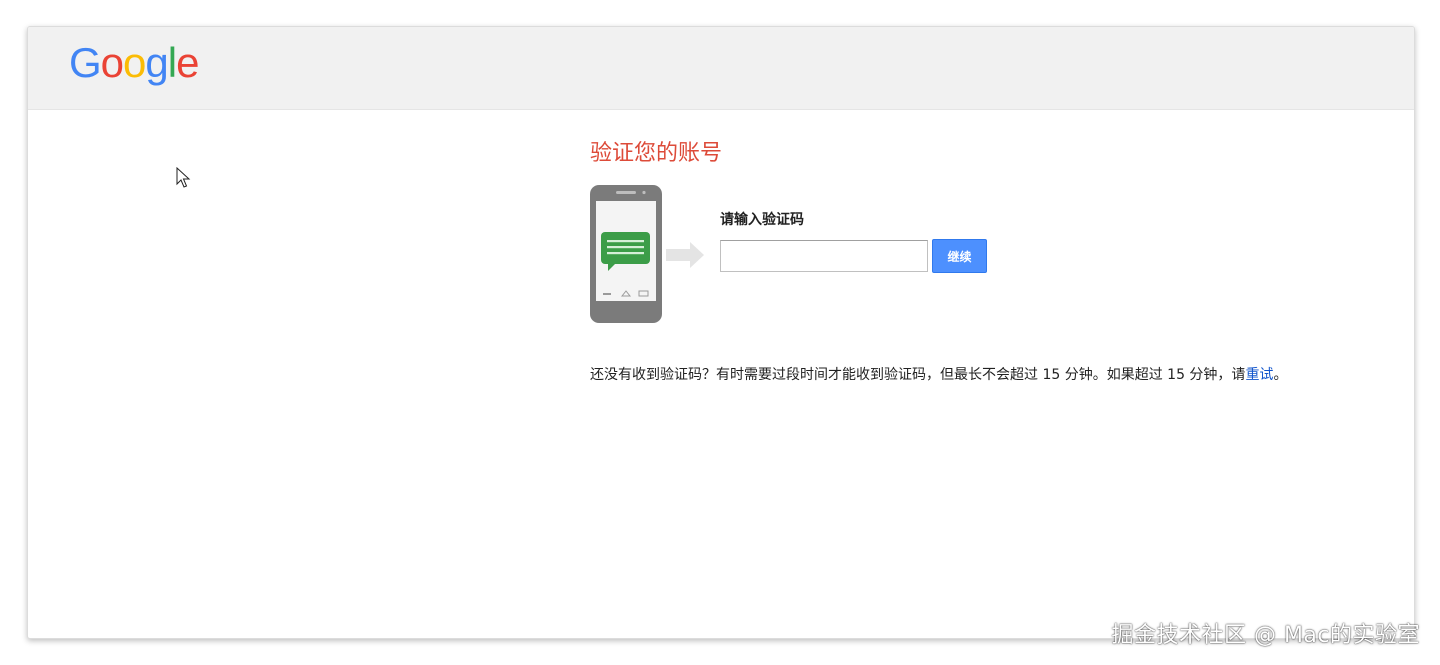 The height and width of the screenshot is (665, 1440). I want to click on google-logo: Google, so click(134, 63).